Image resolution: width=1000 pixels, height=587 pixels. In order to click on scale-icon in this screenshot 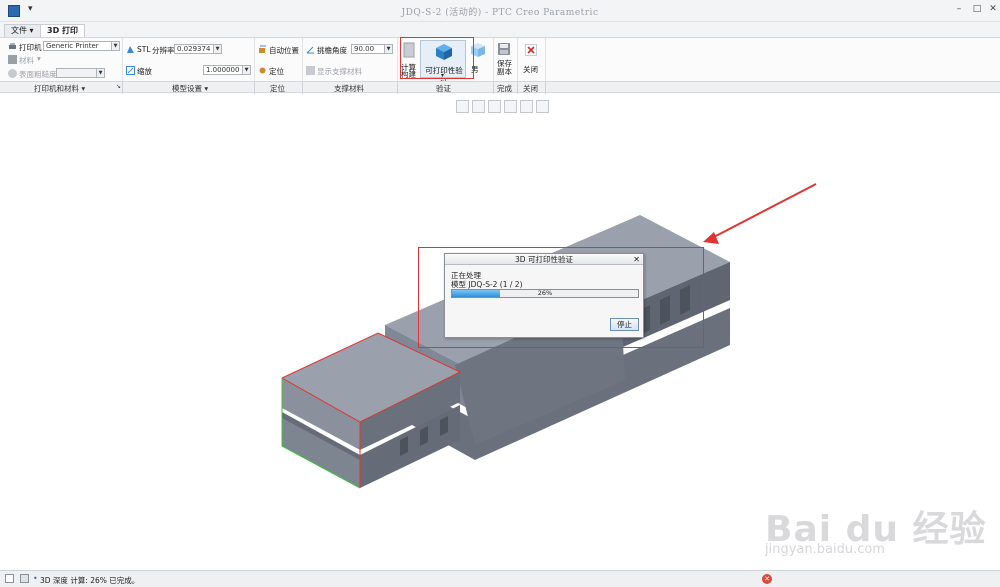, I will do `click(130, 70)`.